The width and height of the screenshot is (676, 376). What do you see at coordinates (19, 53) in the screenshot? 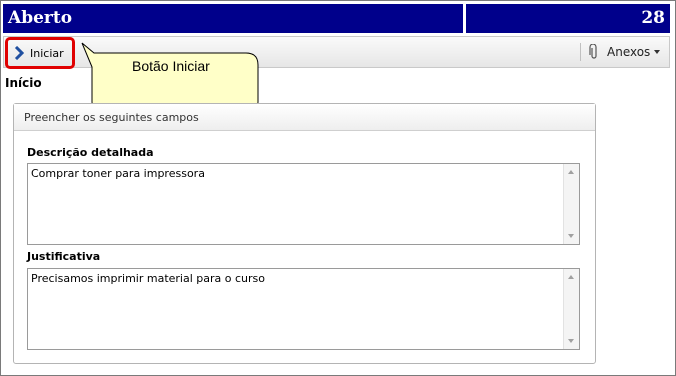
I see `chevron-right-icon` at bounding box center [19, 53].